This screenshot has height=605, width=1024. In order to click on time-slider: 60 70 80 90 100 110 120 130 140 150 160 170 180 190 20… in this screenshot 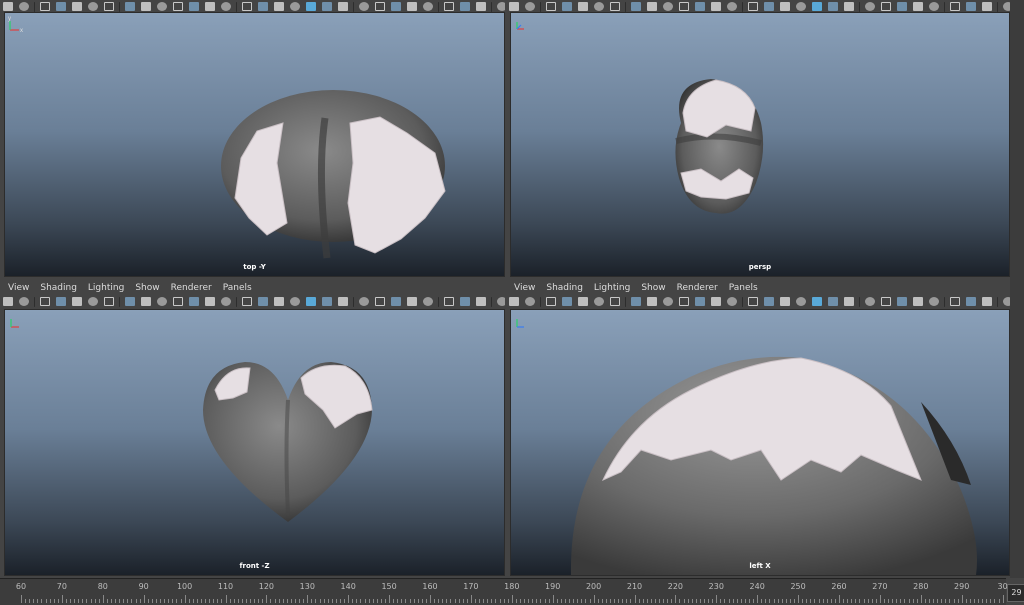, I will do `click(504, 591)`.